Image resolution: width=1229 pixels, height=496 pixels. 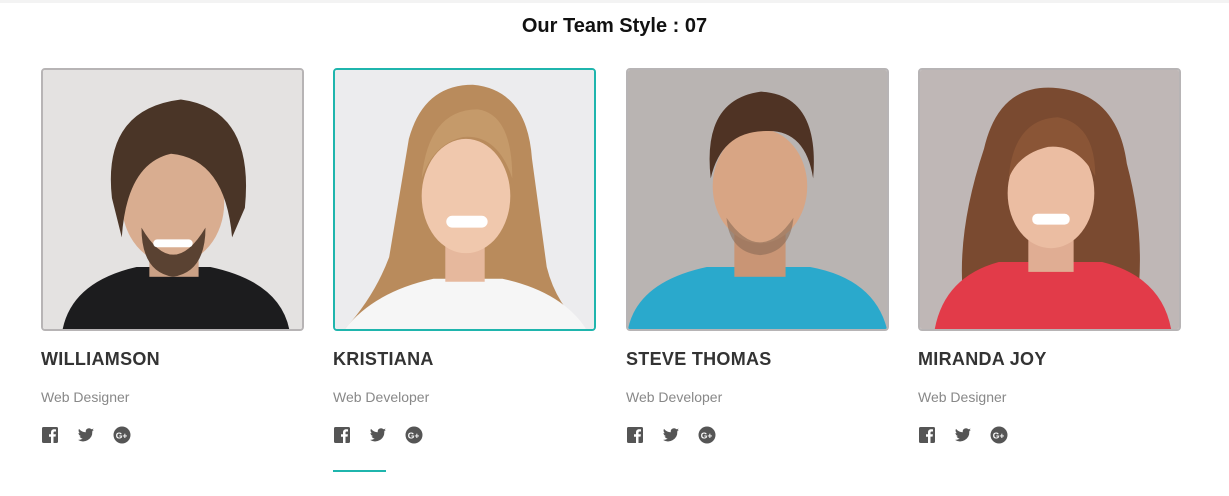 I want to click on top-divider, so click(x=614, y=1).